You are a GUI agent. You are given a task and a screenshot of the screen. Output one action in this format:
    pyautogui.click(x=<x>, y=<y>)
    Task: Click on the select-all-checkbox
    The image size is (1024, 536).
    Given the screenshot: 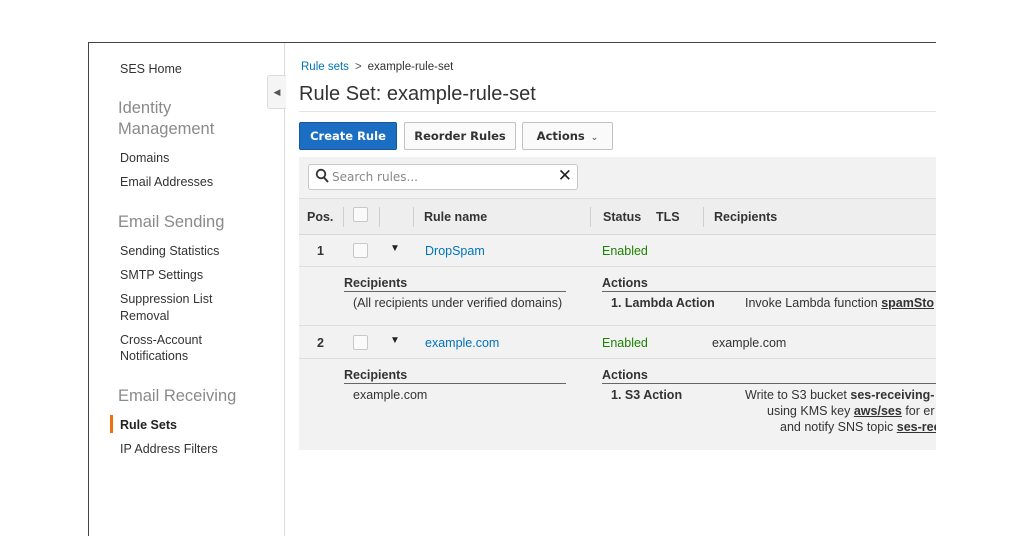 What is the action you would take?
    pyautogui.click(x=360, y=214)
    